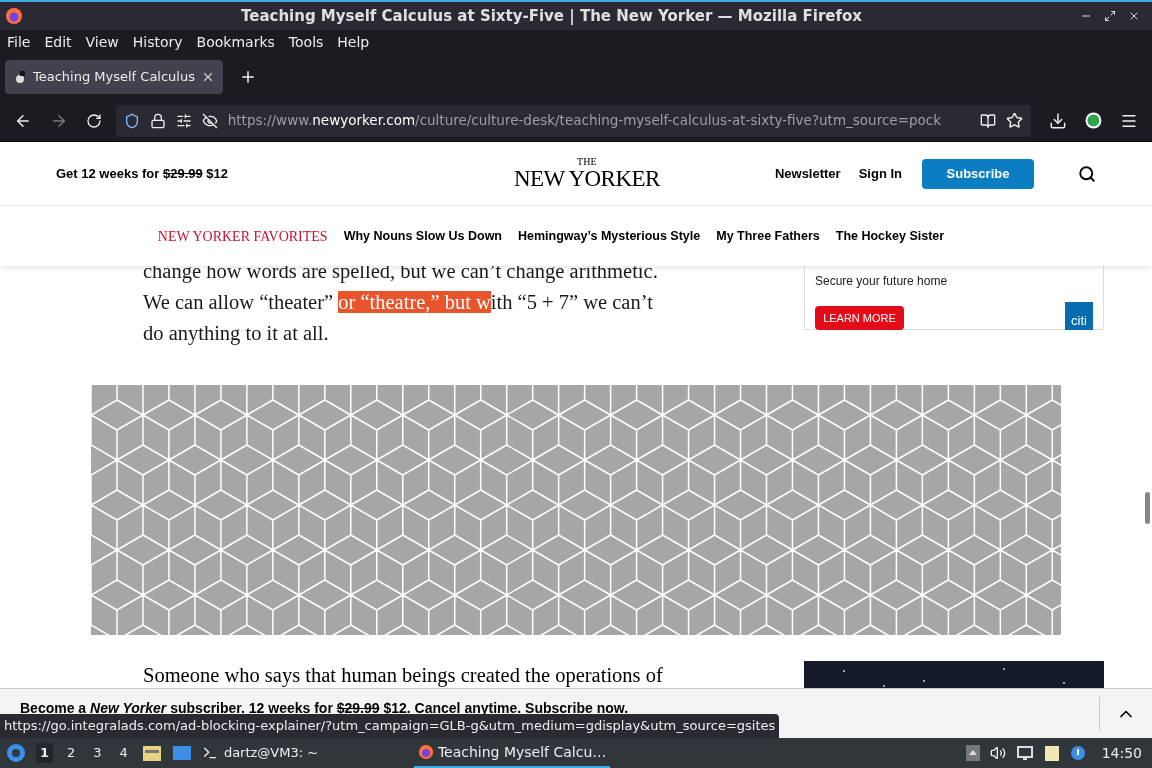 This screenshot has width=1152, height=768. What do you see at coordinates (880, 173) in the screenshot?
I see `header-link: Sign In` at bounding box center [880, 173].